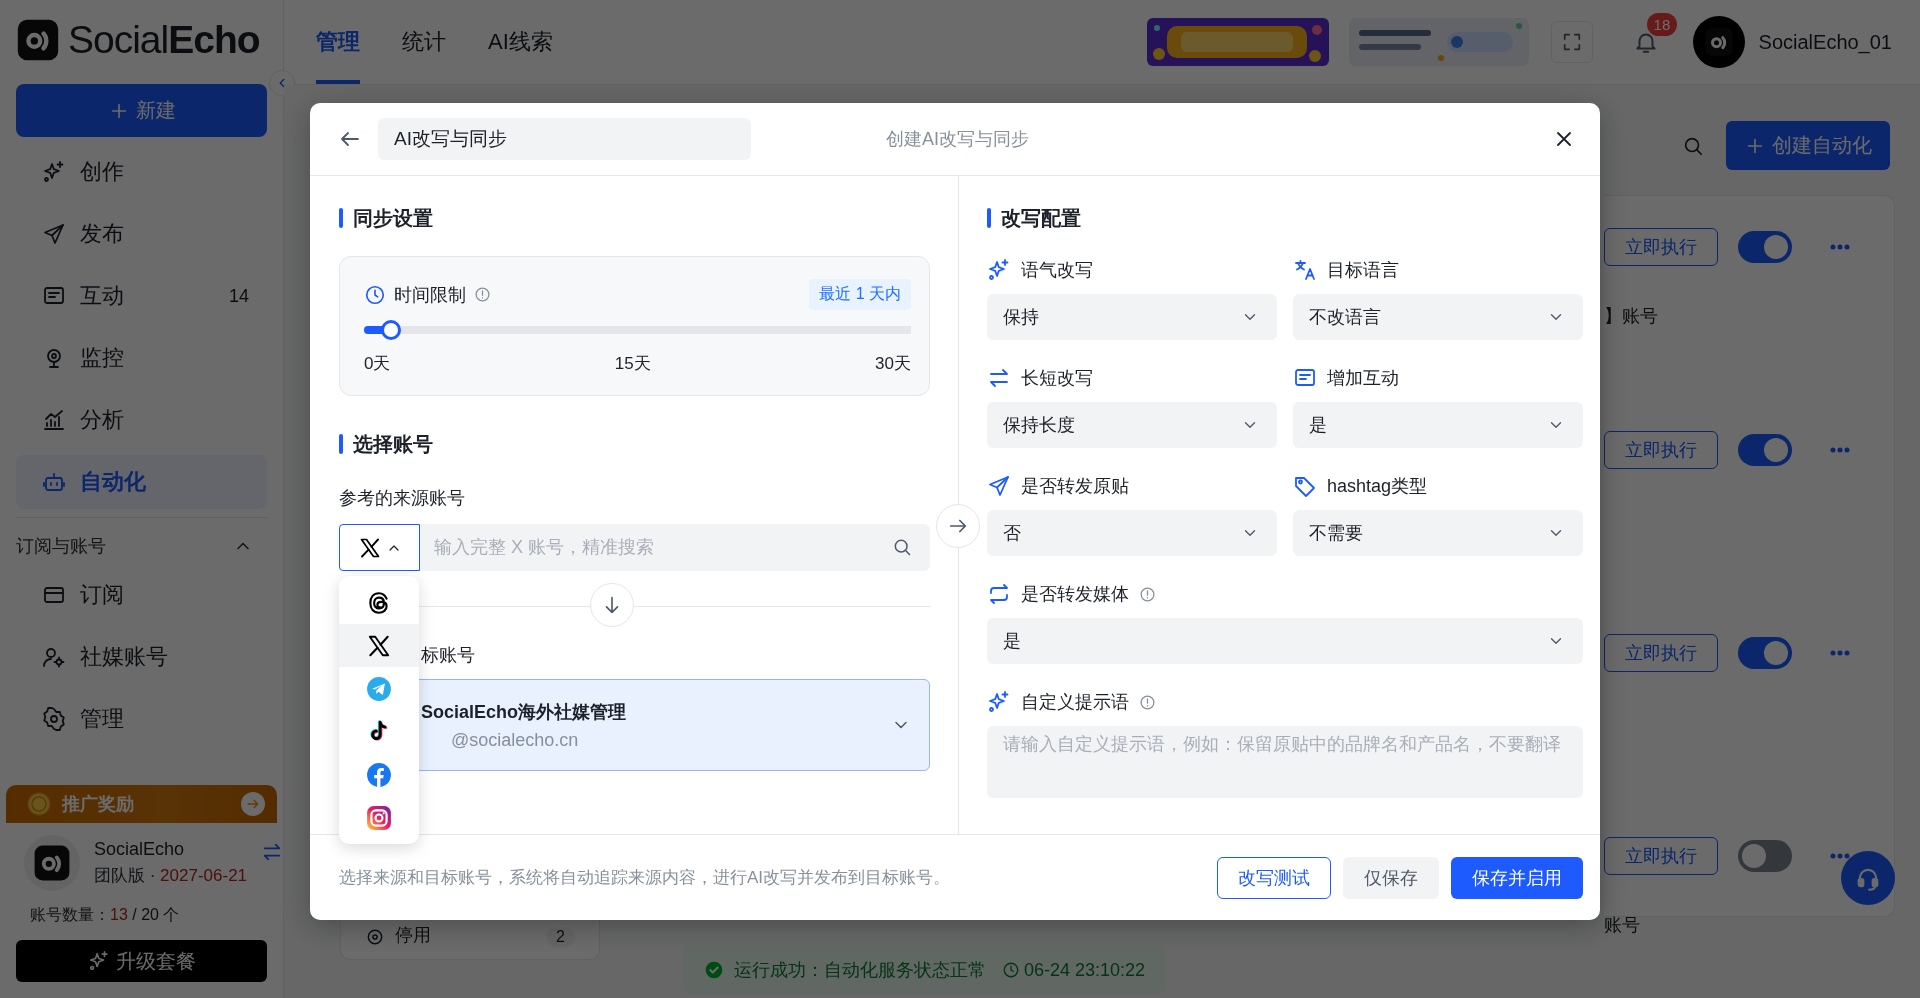 Image resolution: width=1920 pixels, height=998 pixels. Describe the element at coordinates (957, 139) in the screenshot. I see `dialog-title: 创建AI改写与同步` at that location.